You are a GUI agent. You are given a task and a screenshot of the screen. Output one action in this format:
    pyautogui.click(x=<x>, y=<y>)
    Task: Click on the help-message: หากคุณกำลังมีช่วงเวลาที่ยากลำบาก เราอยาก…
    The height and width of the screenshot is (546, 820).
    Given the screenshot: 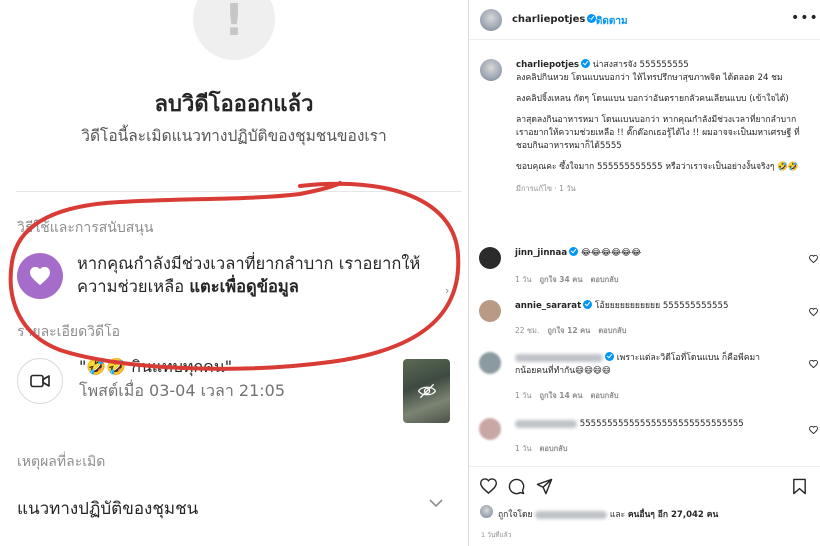 What is the action you would take?
    pyautogui.click(x=257, y=275)
    